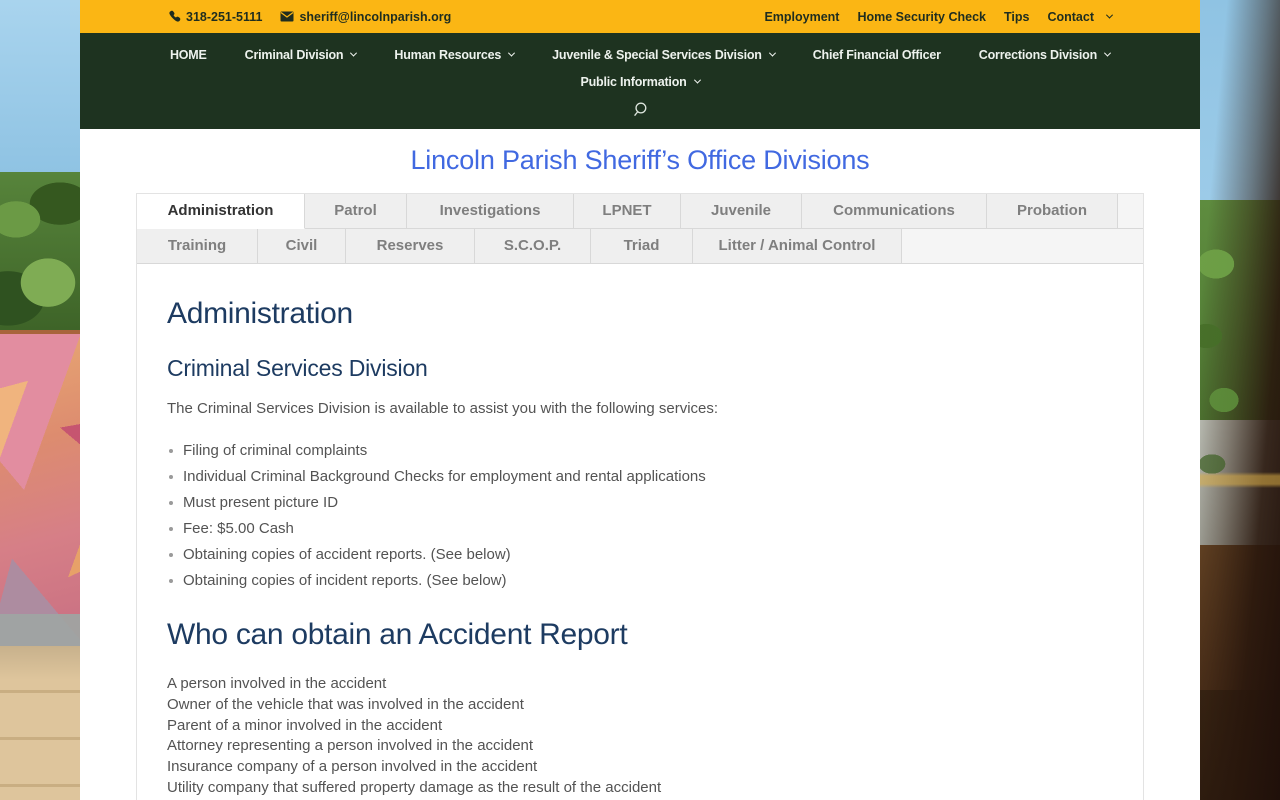 This screenshot has height=800, width=1280. Describe the element at coordinates (627, 211) in the screenshot. I see `tab-lpnet: LPNET` at that location.